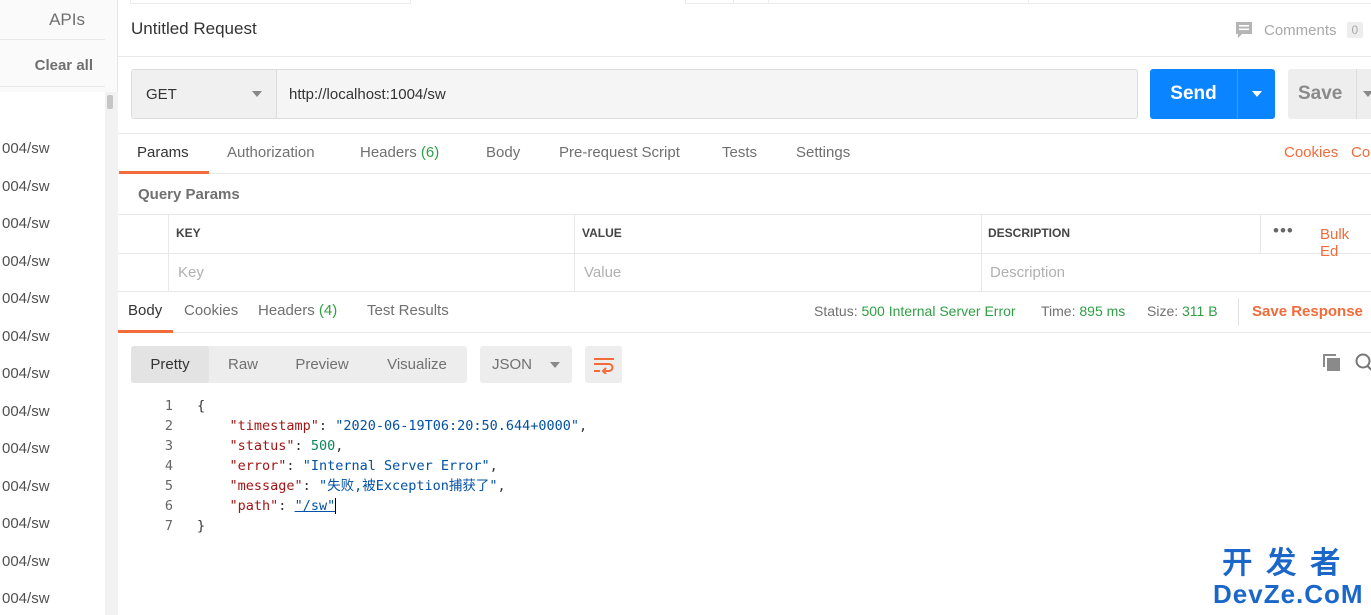 The height and width of the screenshot is (615, 1371). I want to click on copy-icon, so click(1332, 363).